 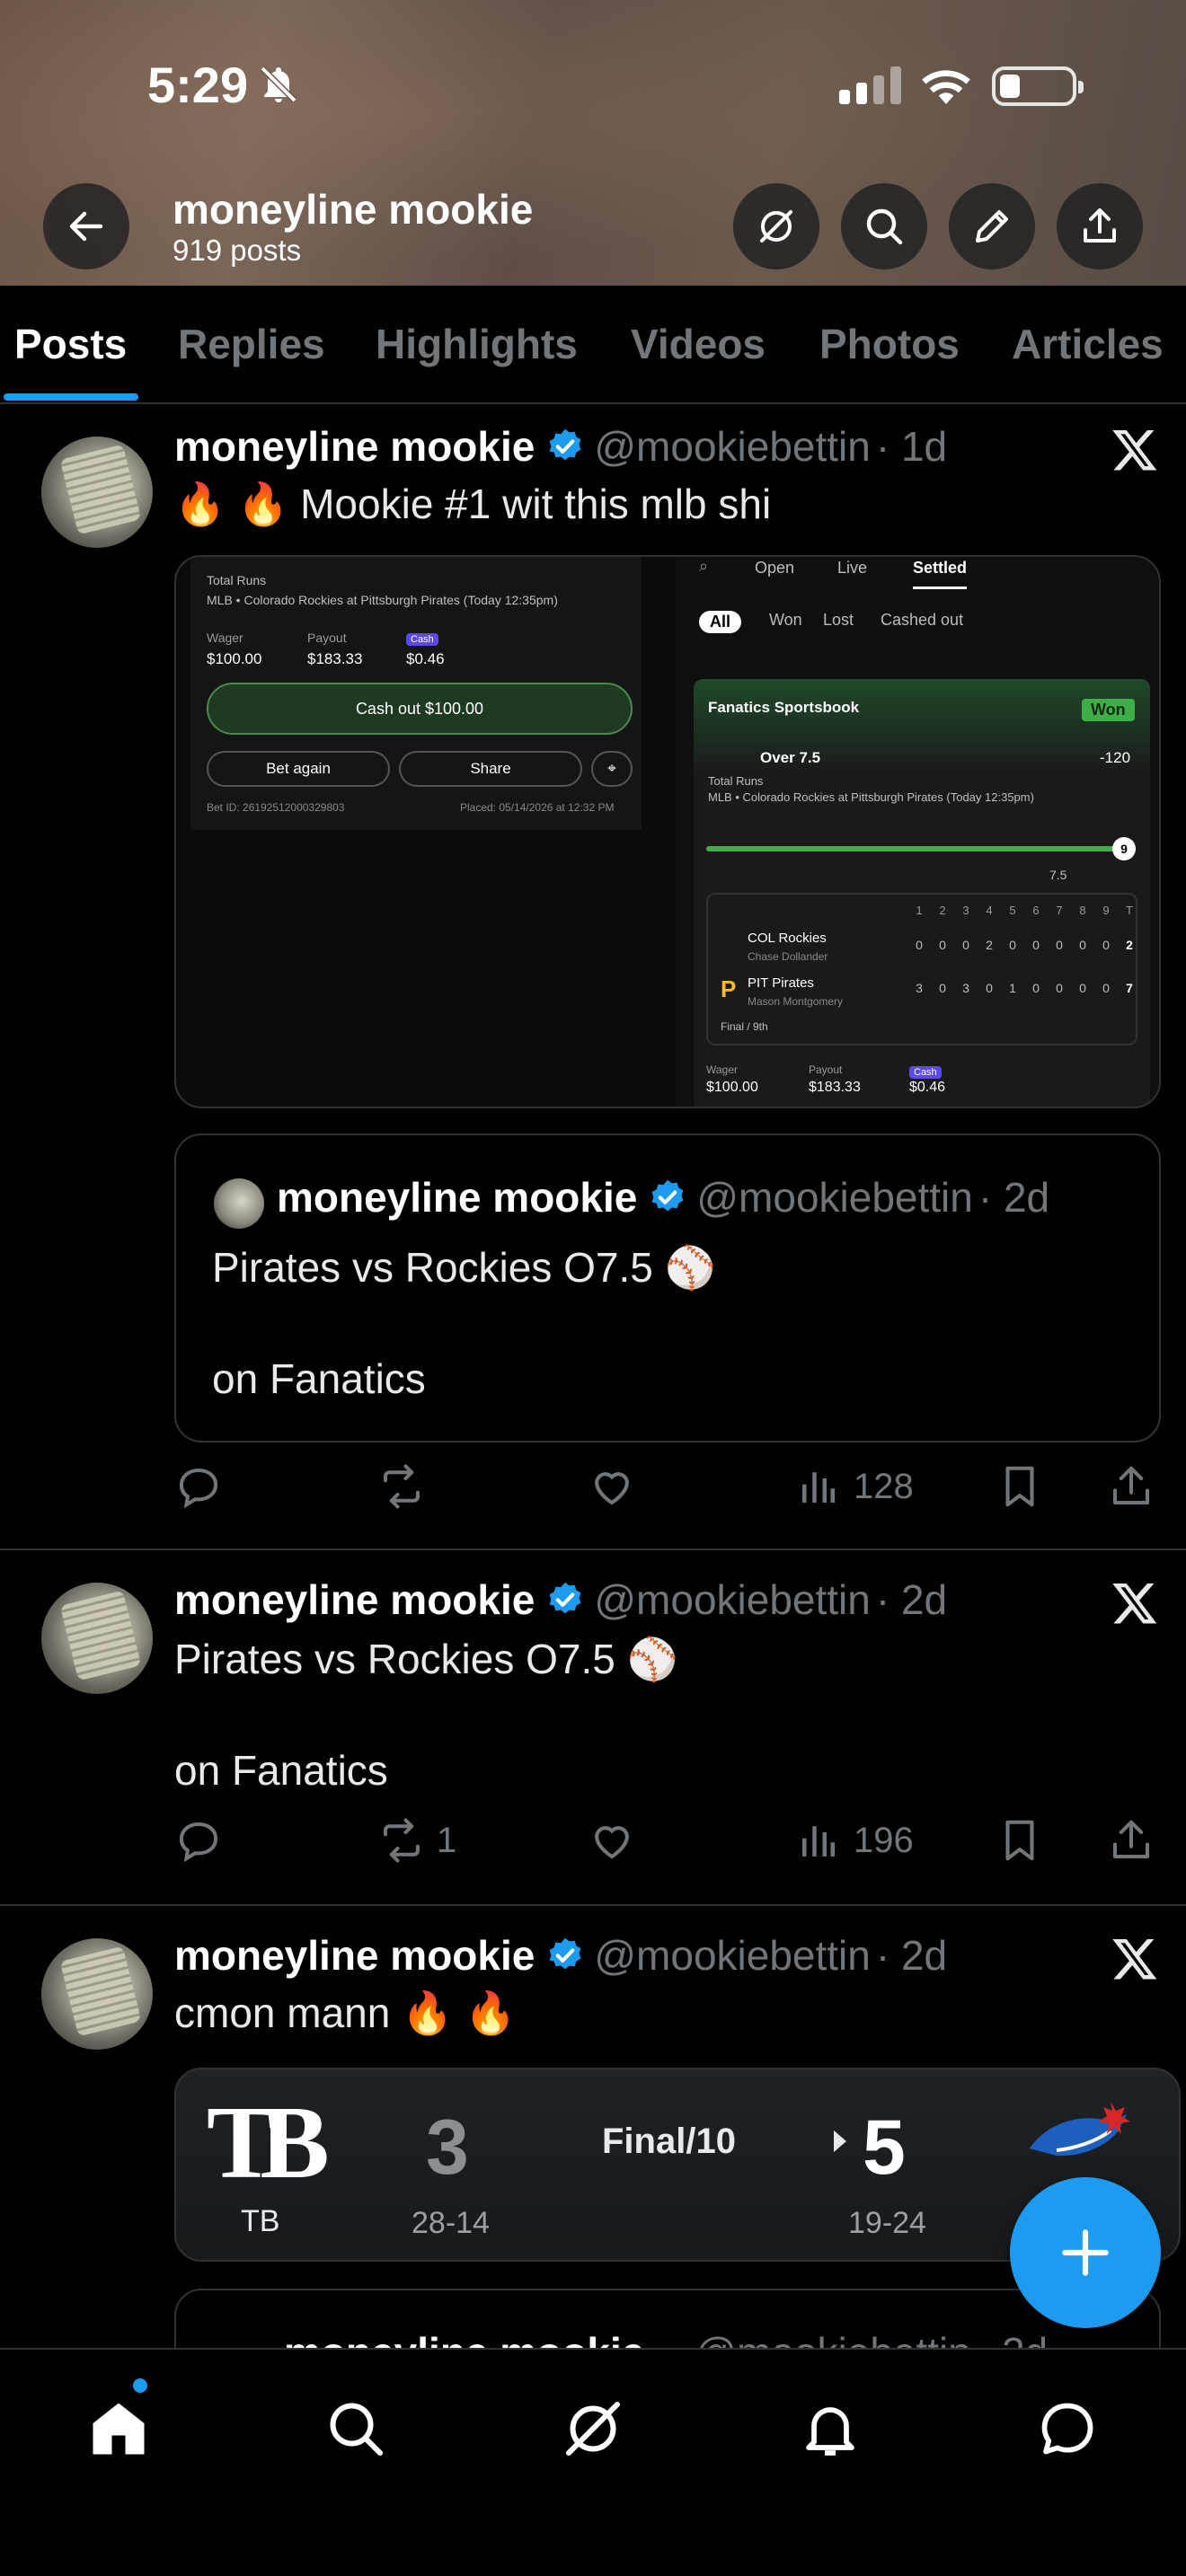 I want to click on card-cash-tag: Cash, so click(x=925, y=1072).